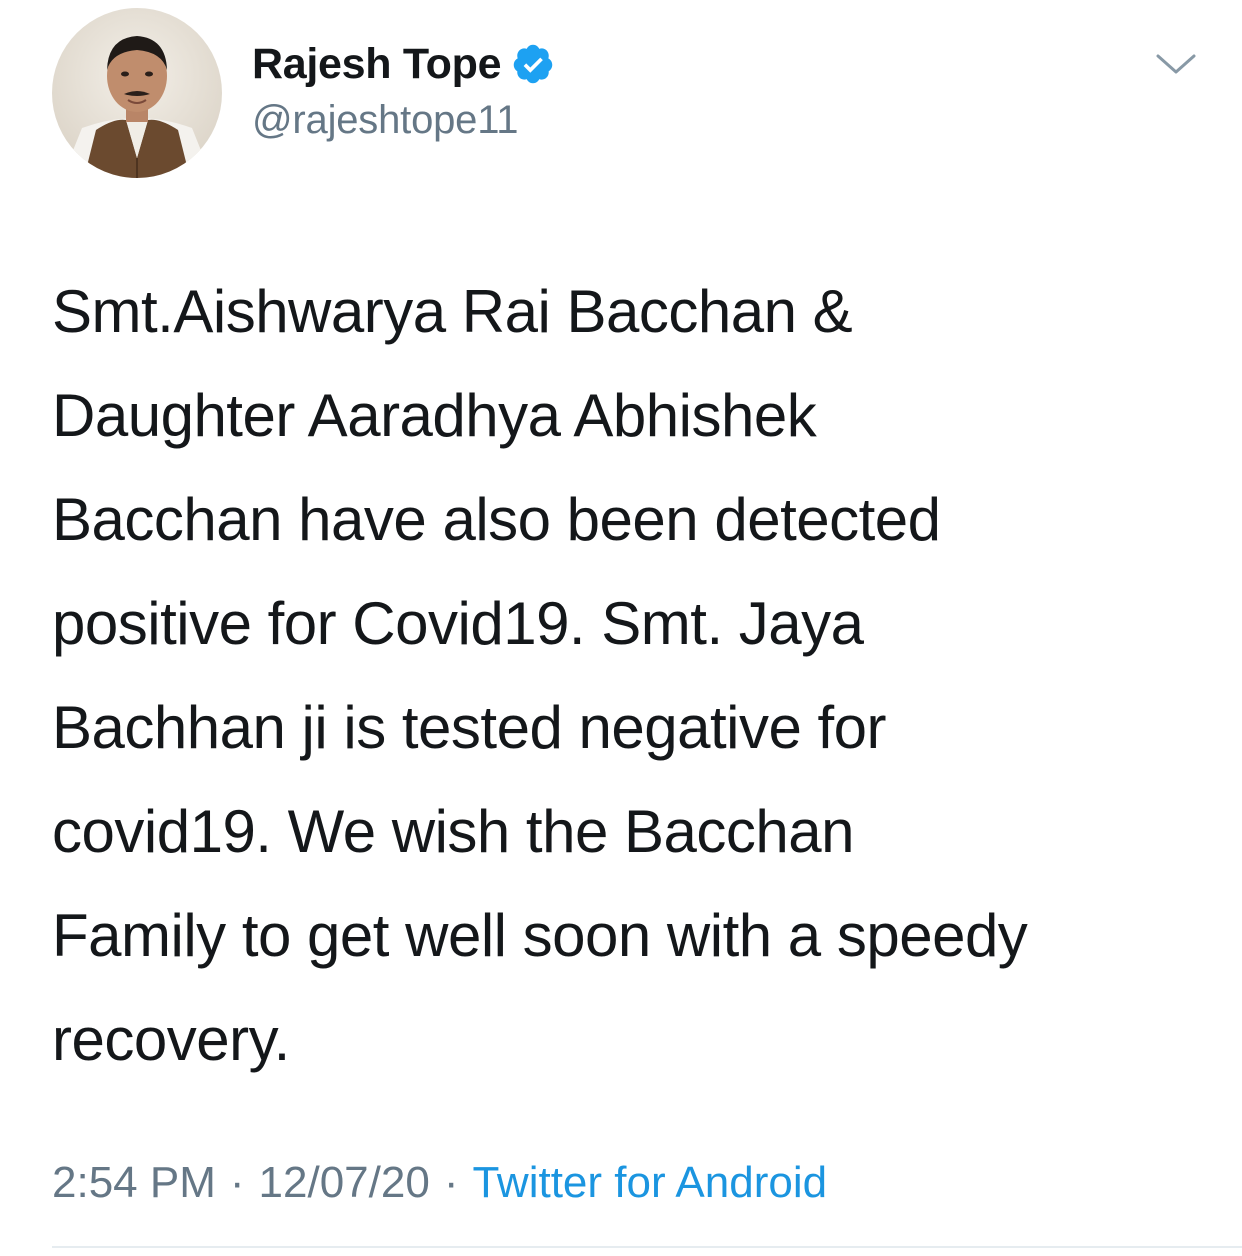 The image size is (1242, 1256). I want to click on tweet-source-link: Twitter for Android, so click(649, 1183).